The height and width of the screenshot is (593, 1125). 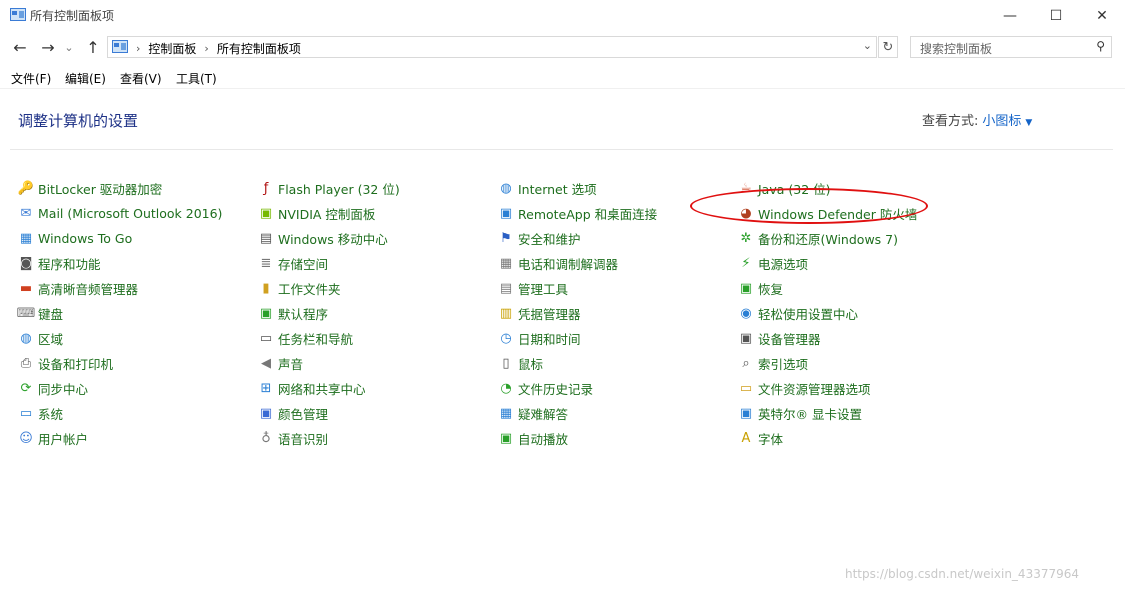 What do you see at coordinates (20, 47) in the screenshot?
I see `back-arrow-icon: ←` at bounding box center [20, 47].